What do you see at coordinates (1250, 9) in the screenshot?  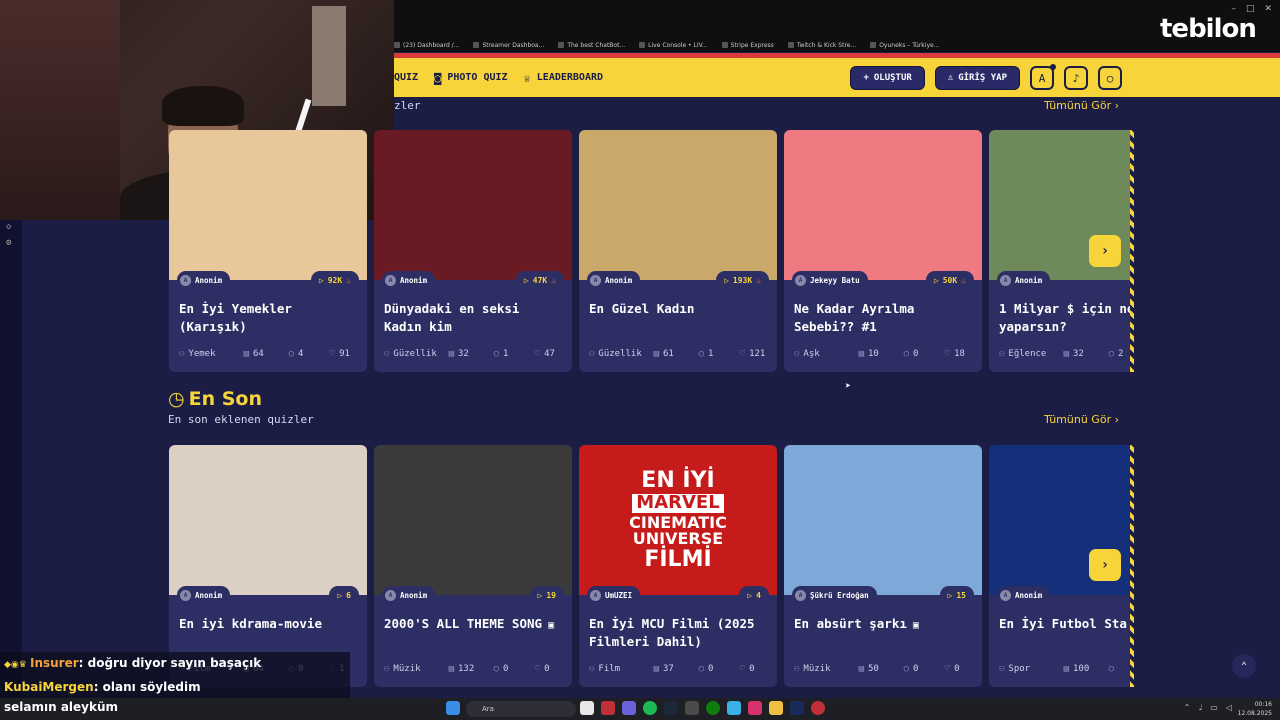 I see `maximize-icon: □` at bounding box center [1250, 9].